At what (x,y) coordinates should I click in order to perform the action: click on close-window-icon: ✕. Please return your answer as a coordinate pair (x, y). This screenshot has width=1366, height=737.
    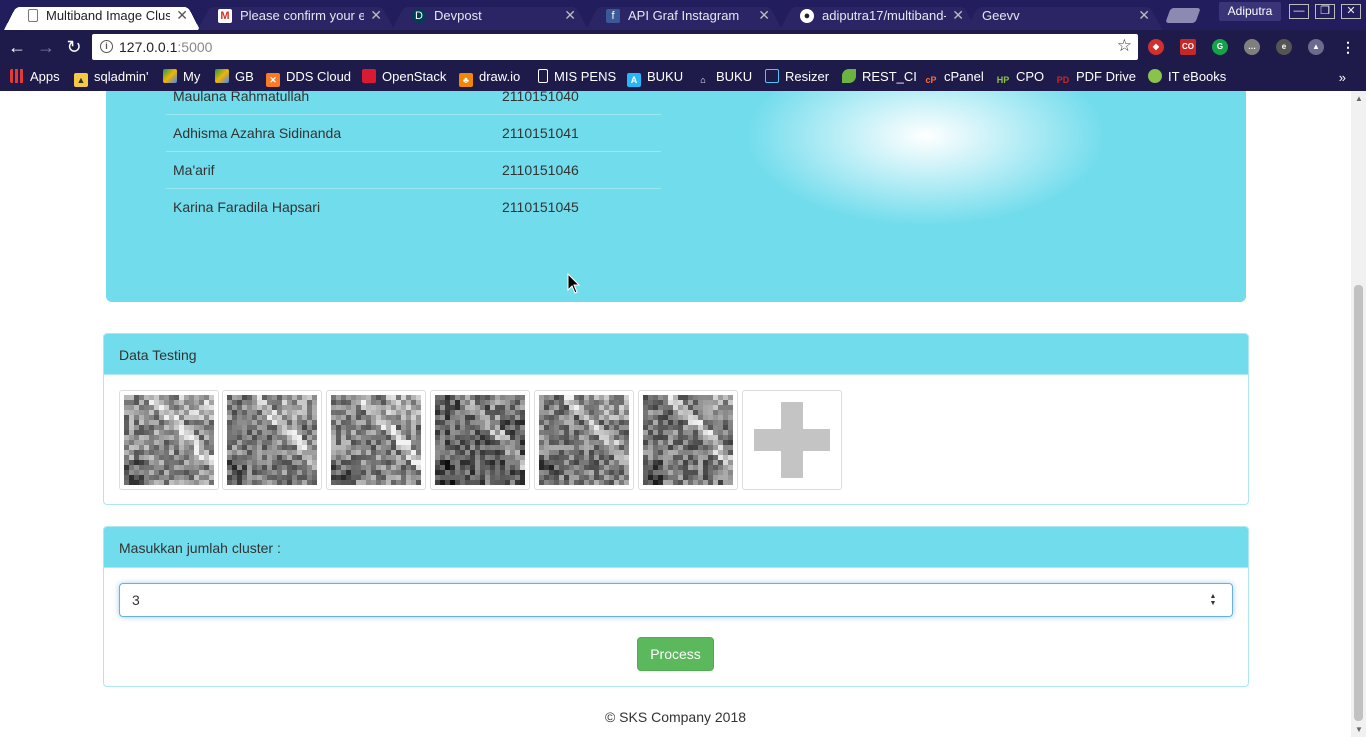
    Looking at the image, I should click on (1351, 11).